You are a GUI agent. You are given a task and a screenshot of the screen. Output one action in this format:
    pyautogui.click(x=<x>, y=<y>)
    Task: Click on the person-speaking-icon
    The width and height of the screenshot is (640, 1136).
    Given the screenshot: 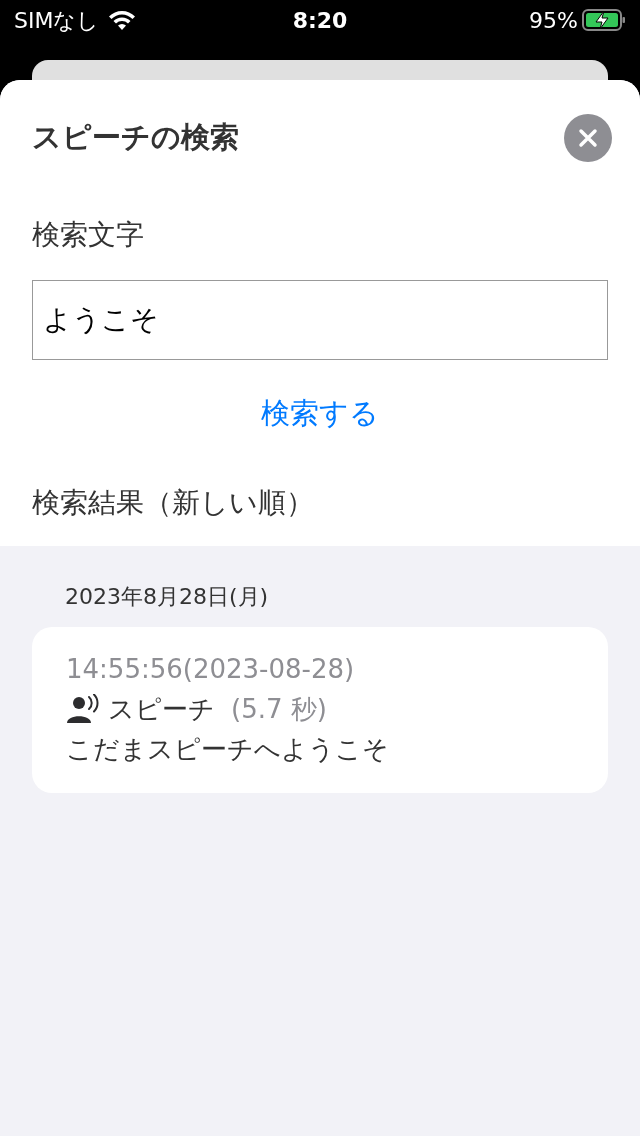 What is the action you would take?
    pyautogui.click(x=83, y=708)
    